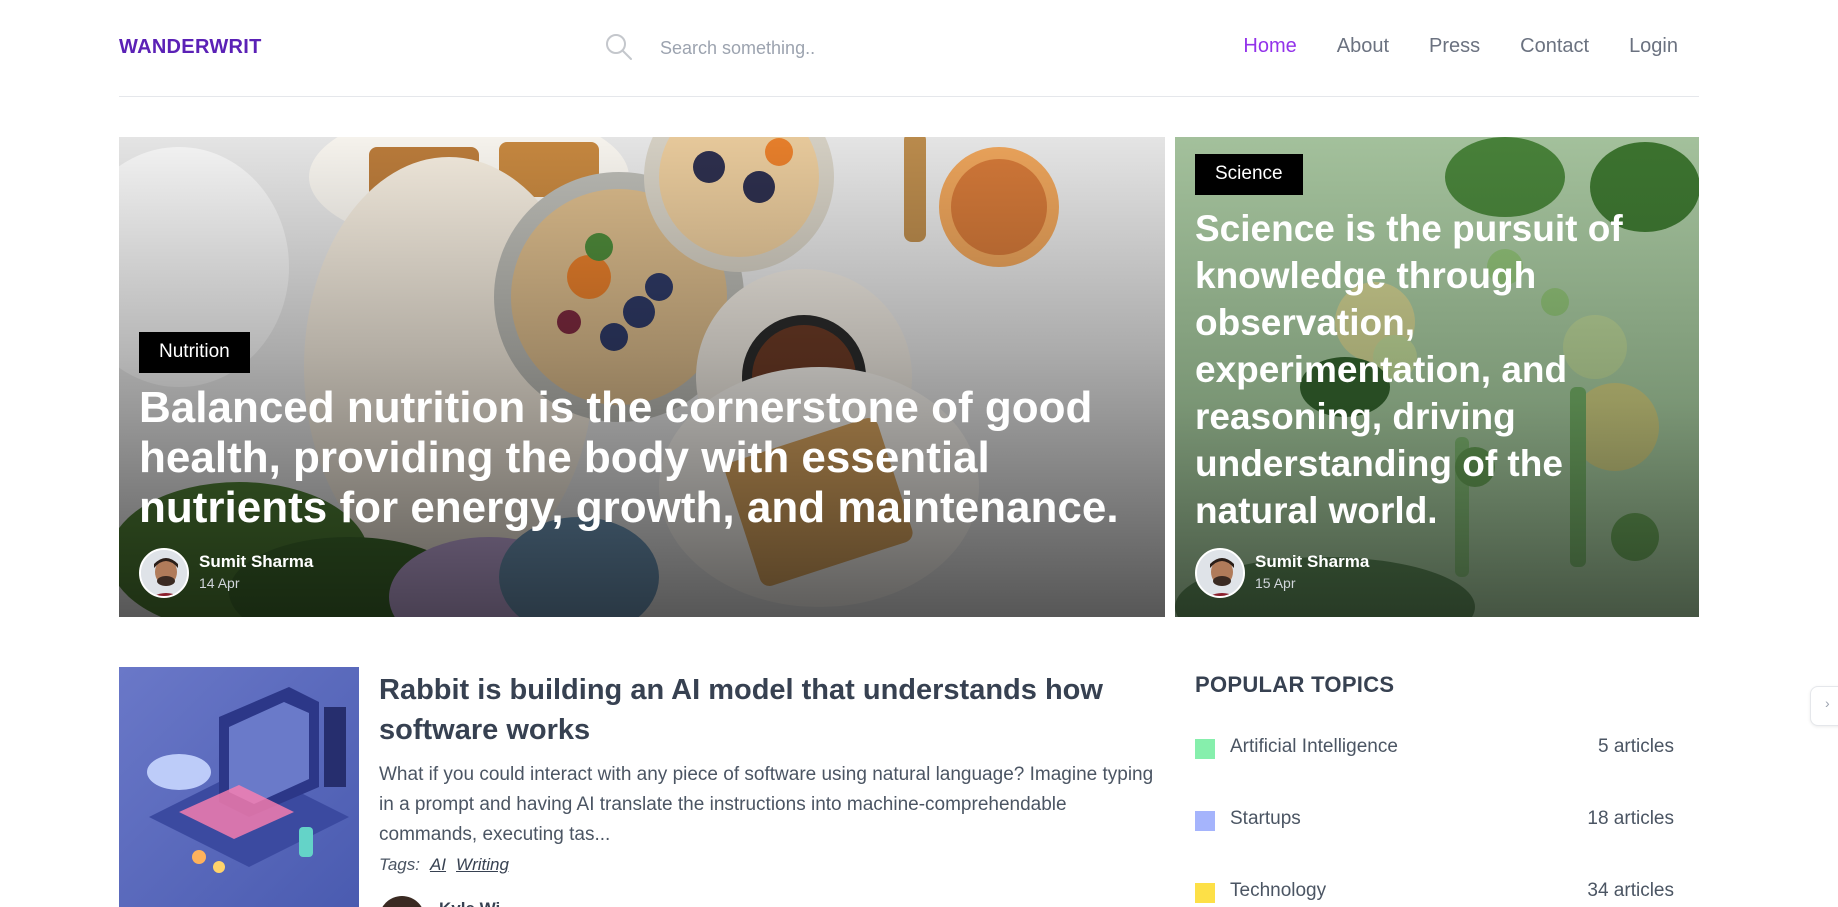 Image resolution: width=1838 pixels, height=907 pixels. I want to click on main-nav: Home About Press Contact Login, so click(1460, 46).